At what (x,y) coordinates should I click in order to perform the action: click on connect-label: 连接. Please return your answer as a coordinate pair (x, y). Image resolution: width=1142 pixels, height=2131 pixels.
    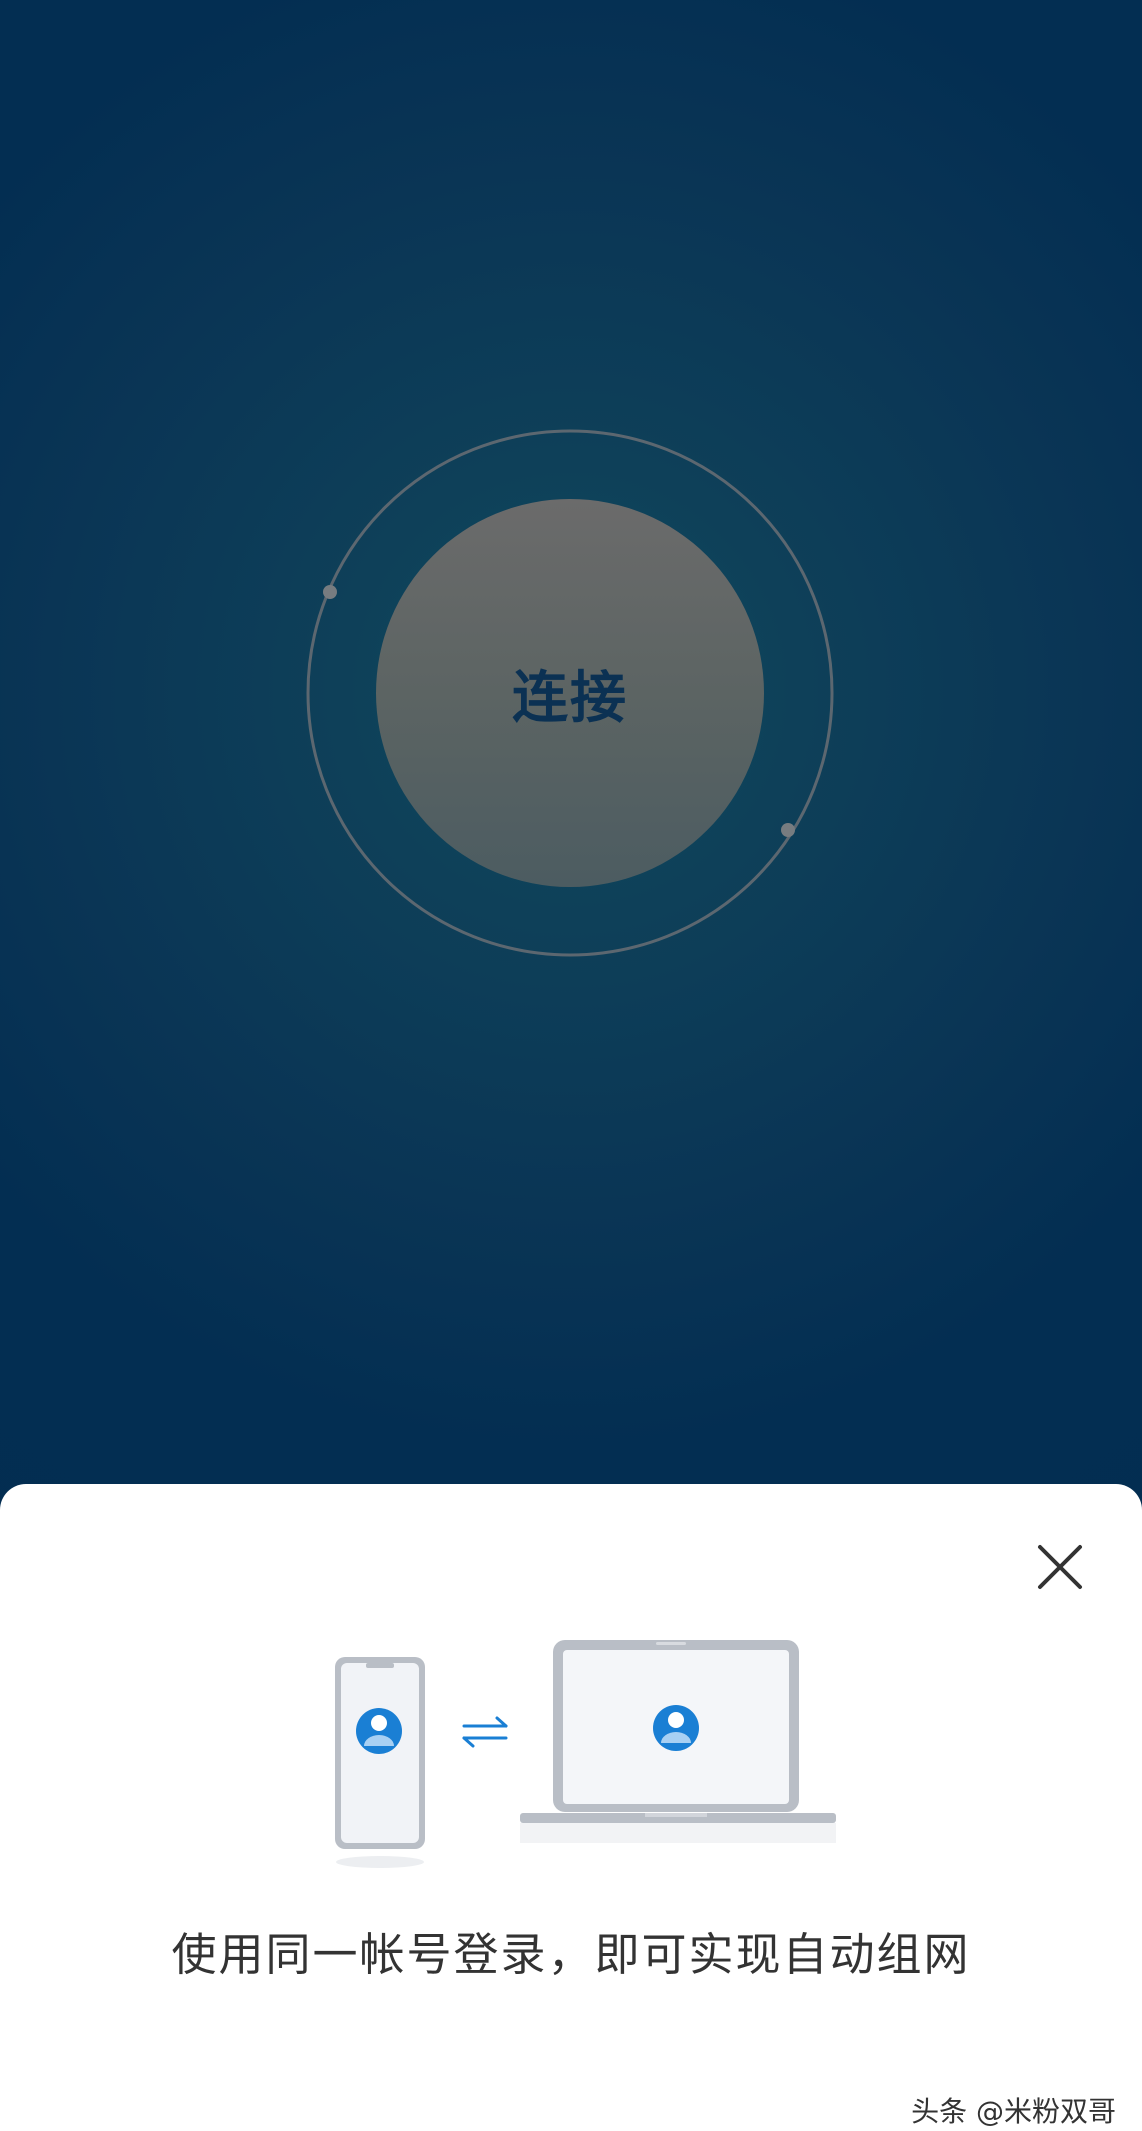
    Looking at the image, I should click on (570, 698).